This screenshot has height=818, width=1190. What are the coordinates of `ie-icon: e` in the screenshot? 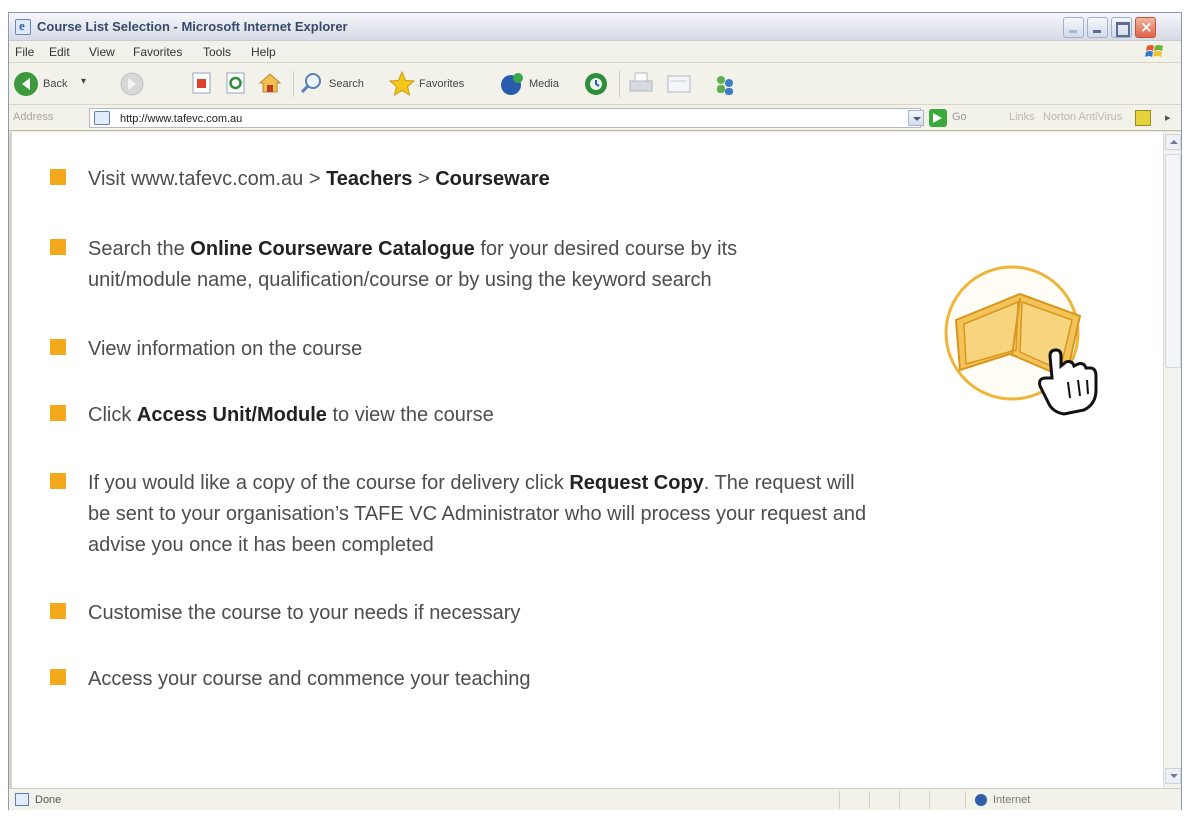 It's located at (23, 26).